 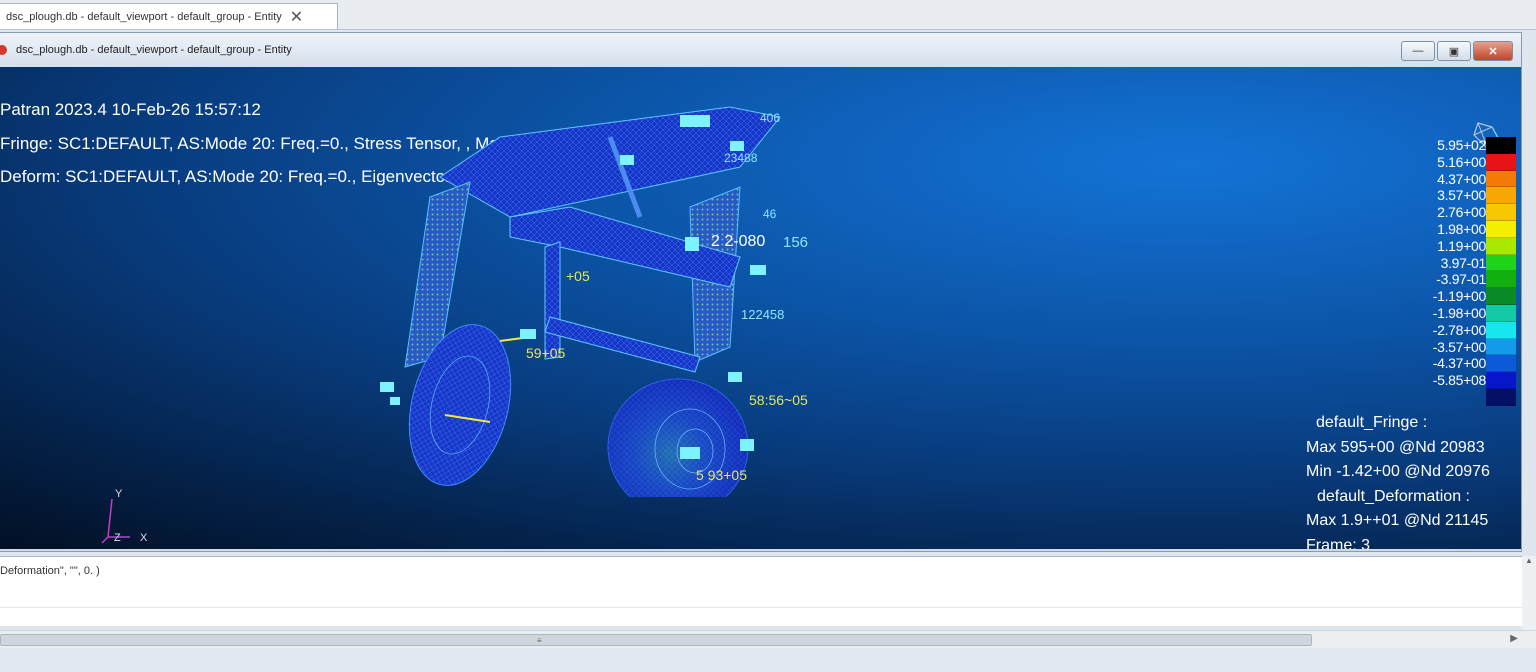 I want to click on window-controls: — ▣ ✕, so click(x=1457, y=51).